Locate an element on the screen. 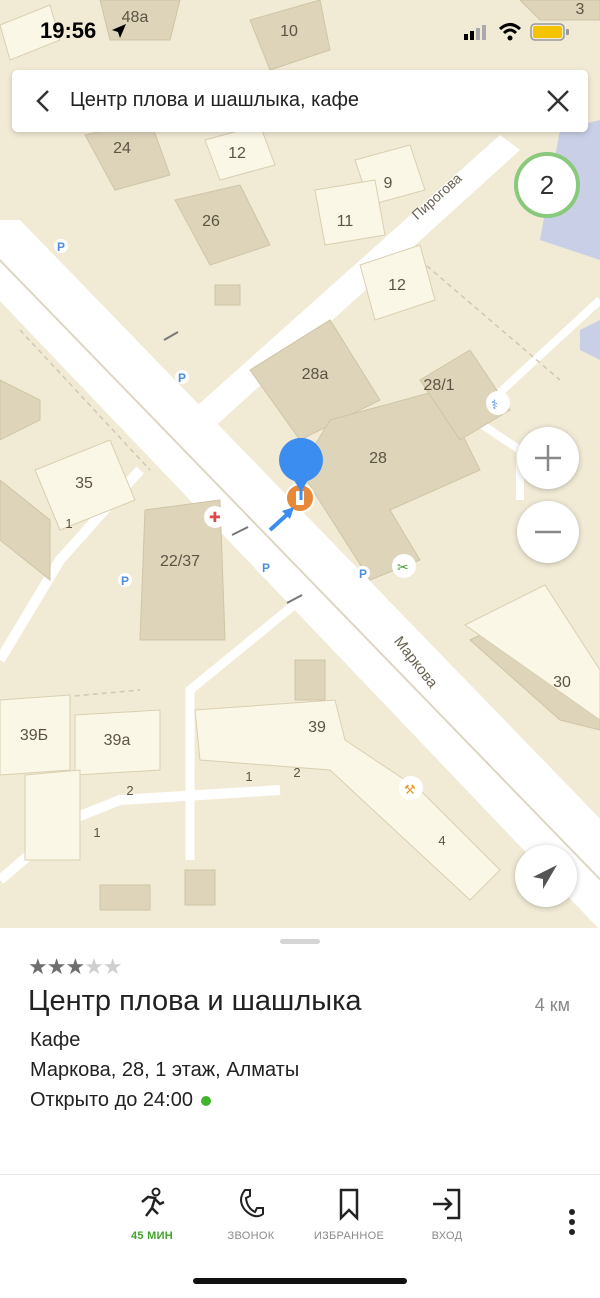 This screenshot has width=600, height=1298. navigation-arrow-icon is located at coordinates (545, 877).